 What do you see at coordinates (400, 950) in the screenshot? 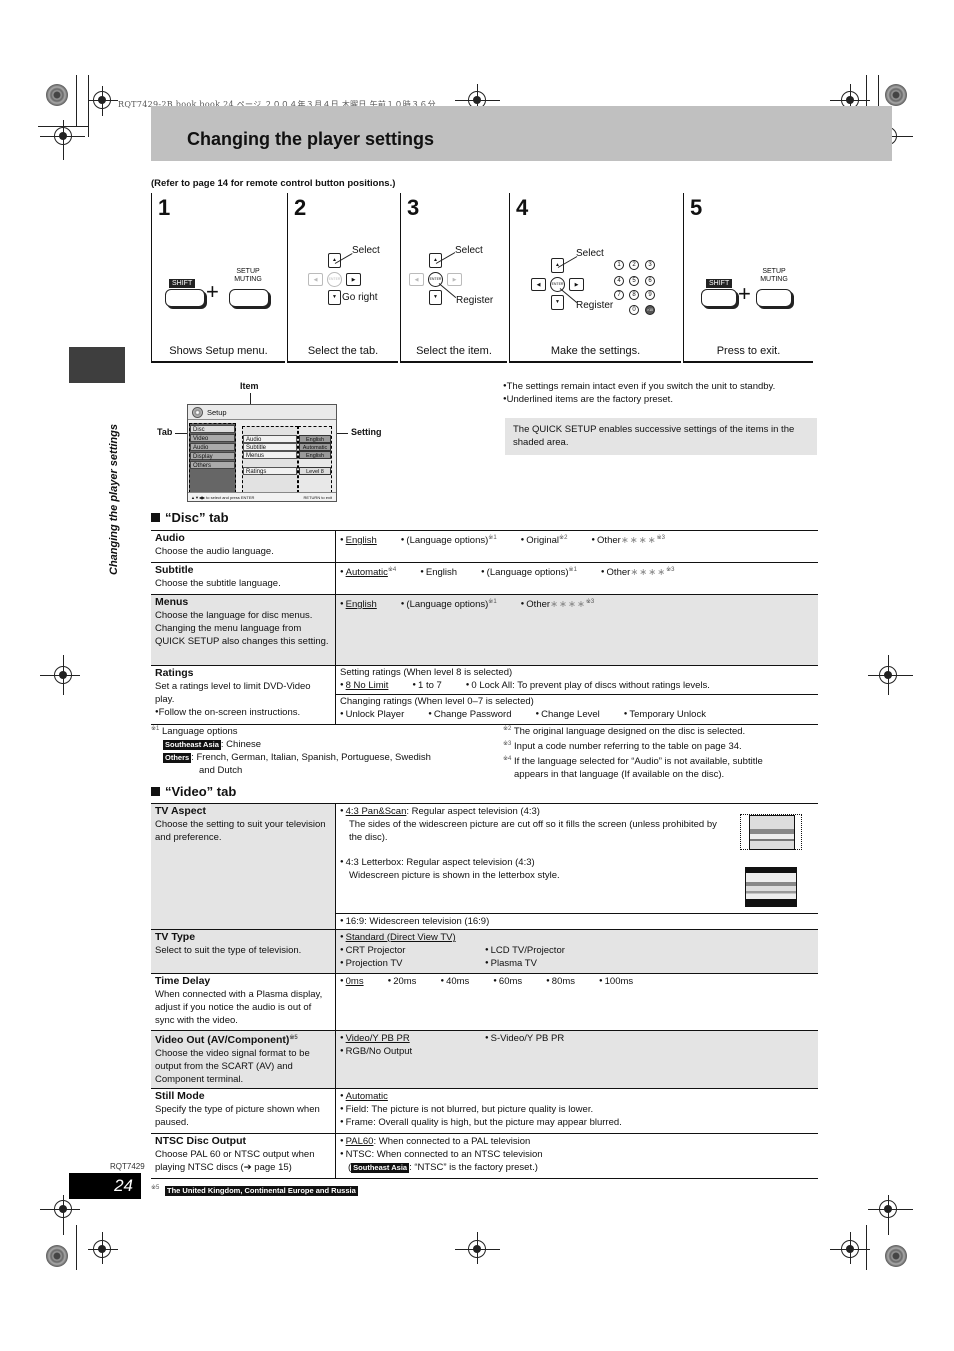
I see `option-crt-projector: CRT Projector` at bounding box center [400, 950].